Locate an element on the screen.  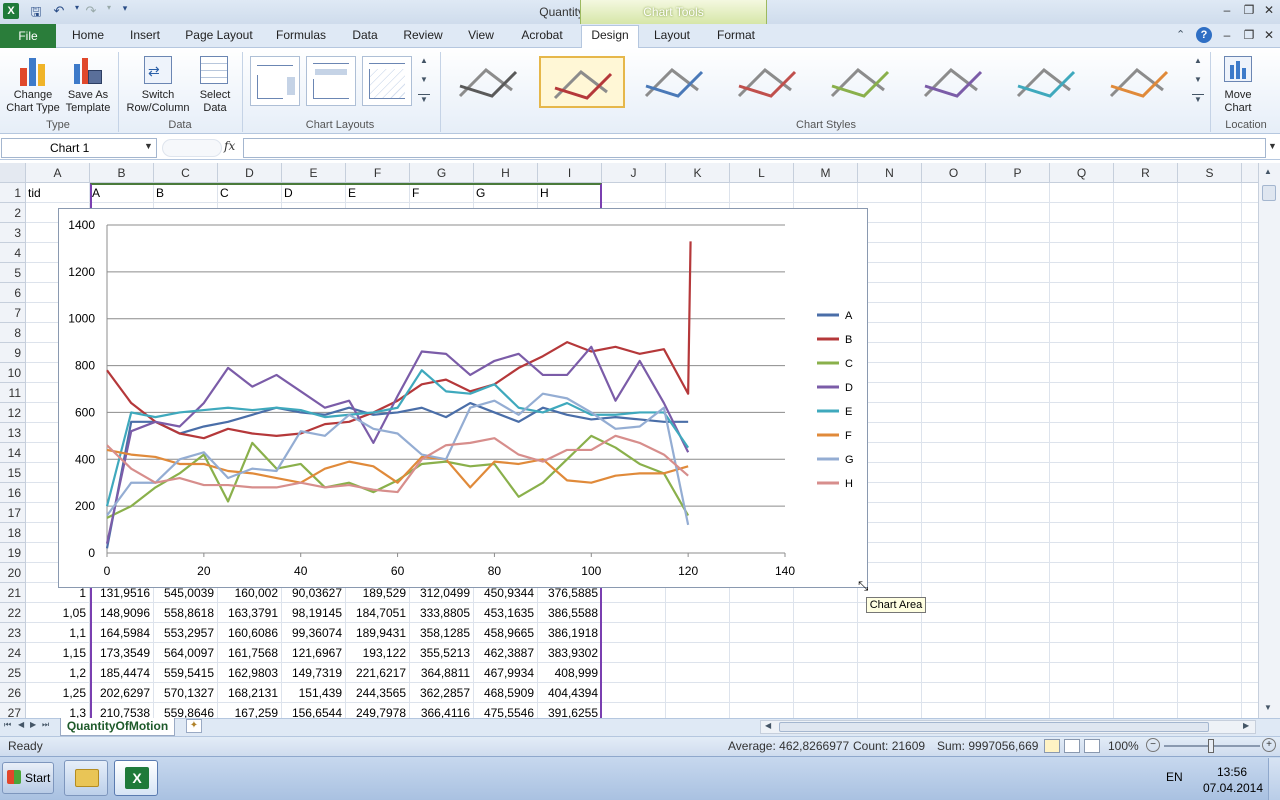
row-header-22: 22 is located at coordinates (13, 613).